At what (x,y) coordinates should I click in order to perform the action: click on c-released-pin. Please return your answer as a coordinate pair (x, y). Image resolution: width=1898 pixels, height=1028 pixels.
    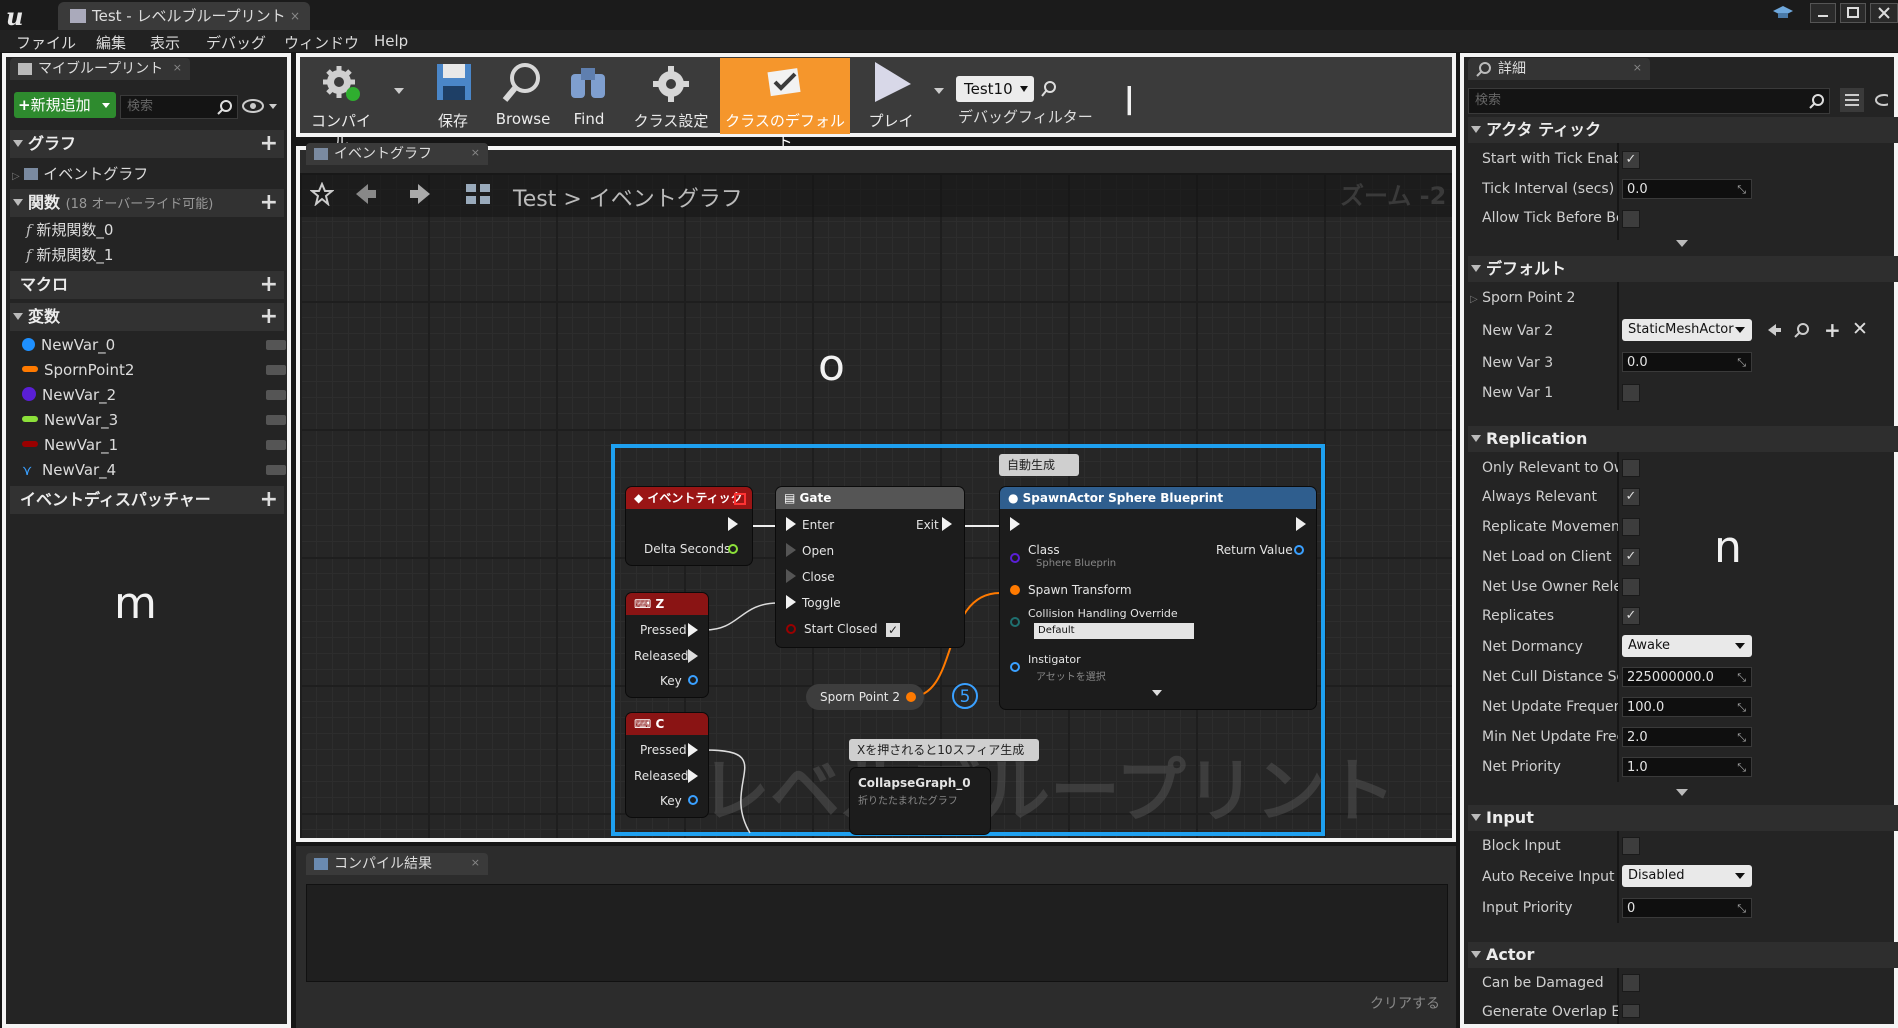
    Looking at the image, I should click on (693, 776).